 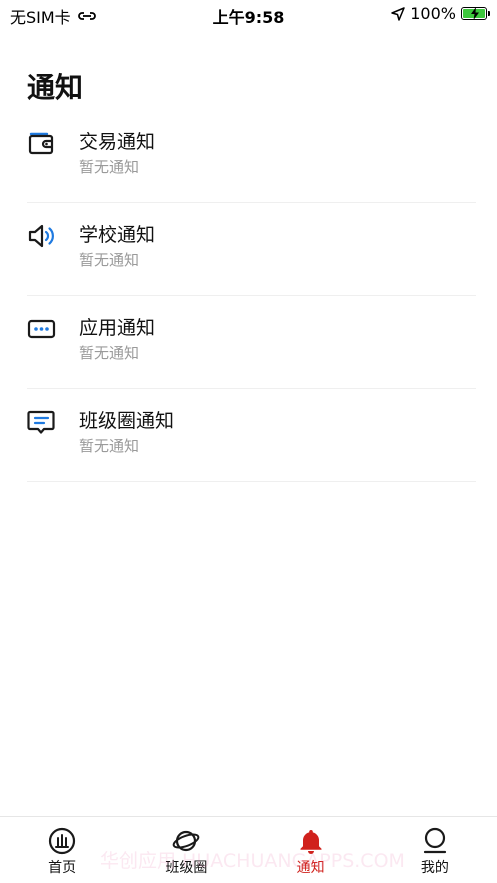 What do you see at coordinates (251, 435) in the screenshot?
I see `notice-item-class-circle: 班级圈通知 暂无通知` at bounding box center [251, 435].